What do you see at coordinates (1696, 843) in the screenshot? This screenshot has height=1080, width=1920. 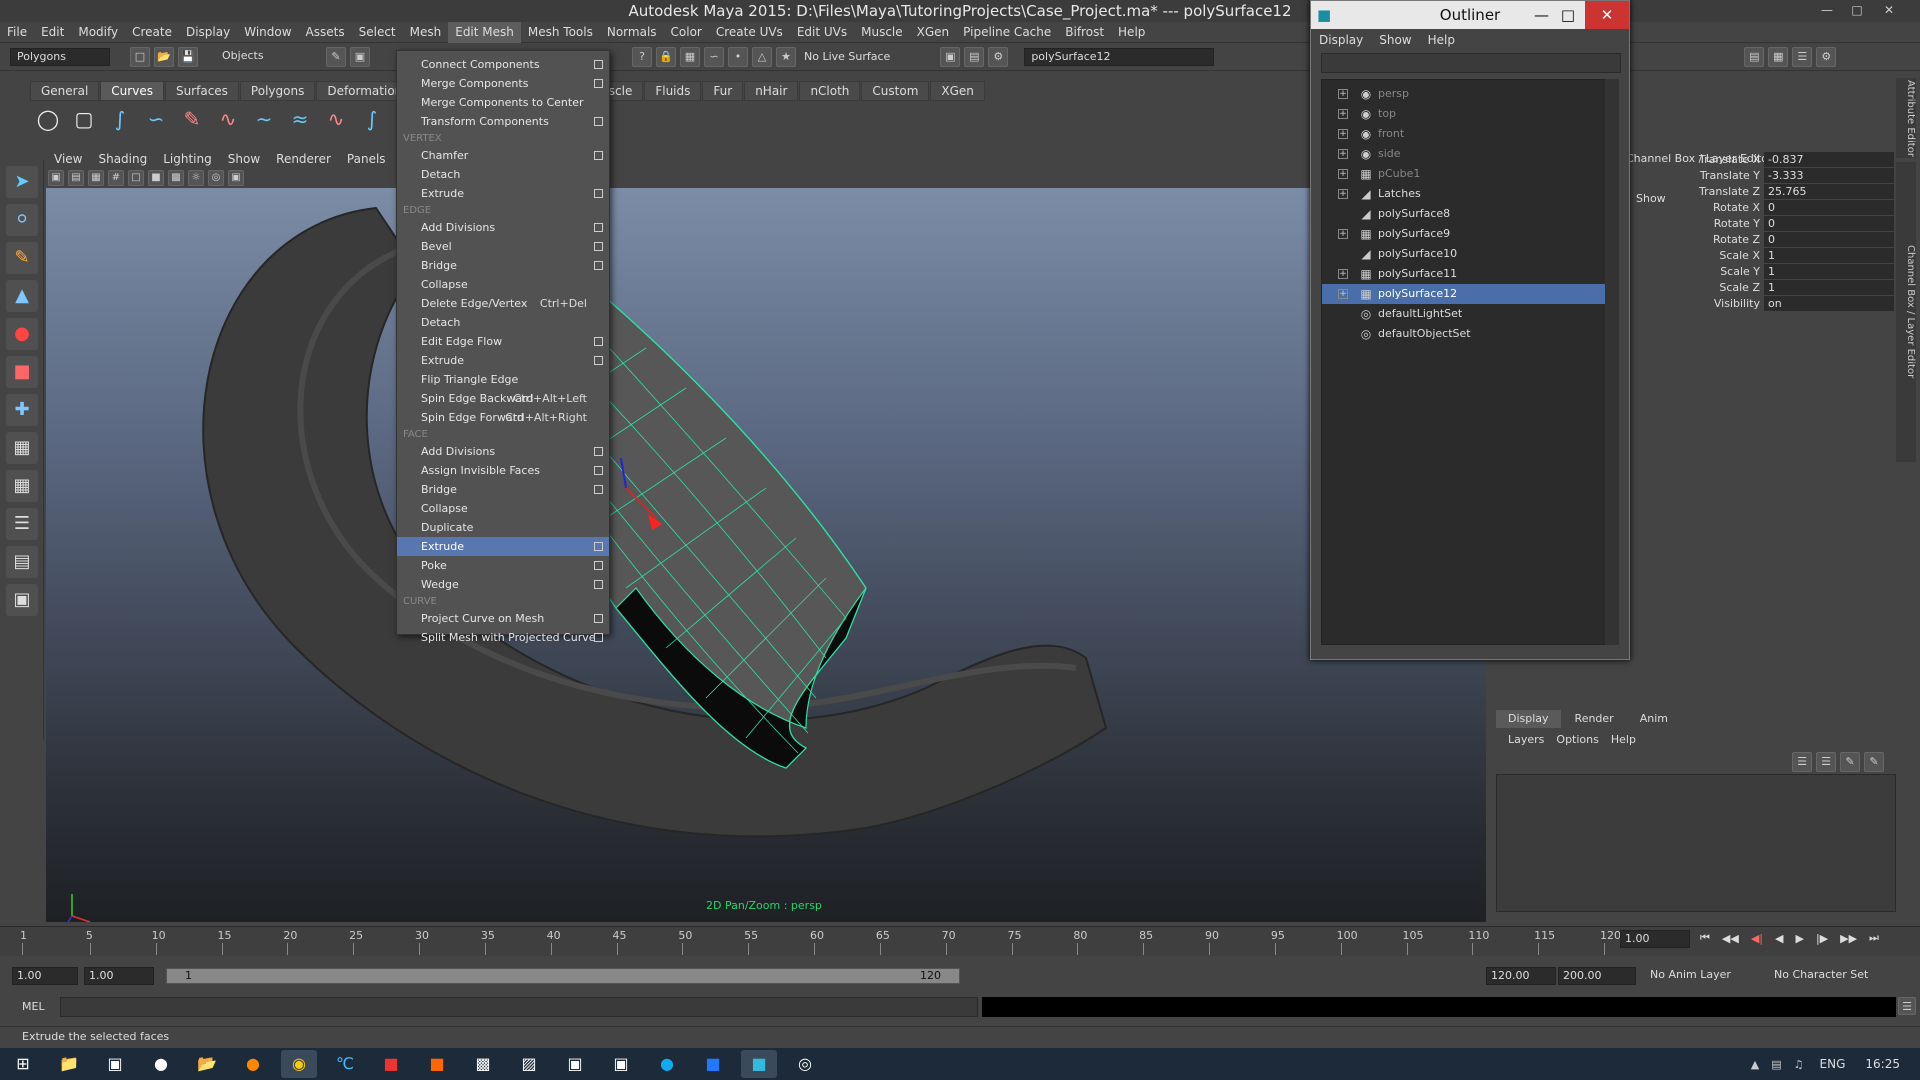 I see `layer-list` at bounding box center [1696, 843].